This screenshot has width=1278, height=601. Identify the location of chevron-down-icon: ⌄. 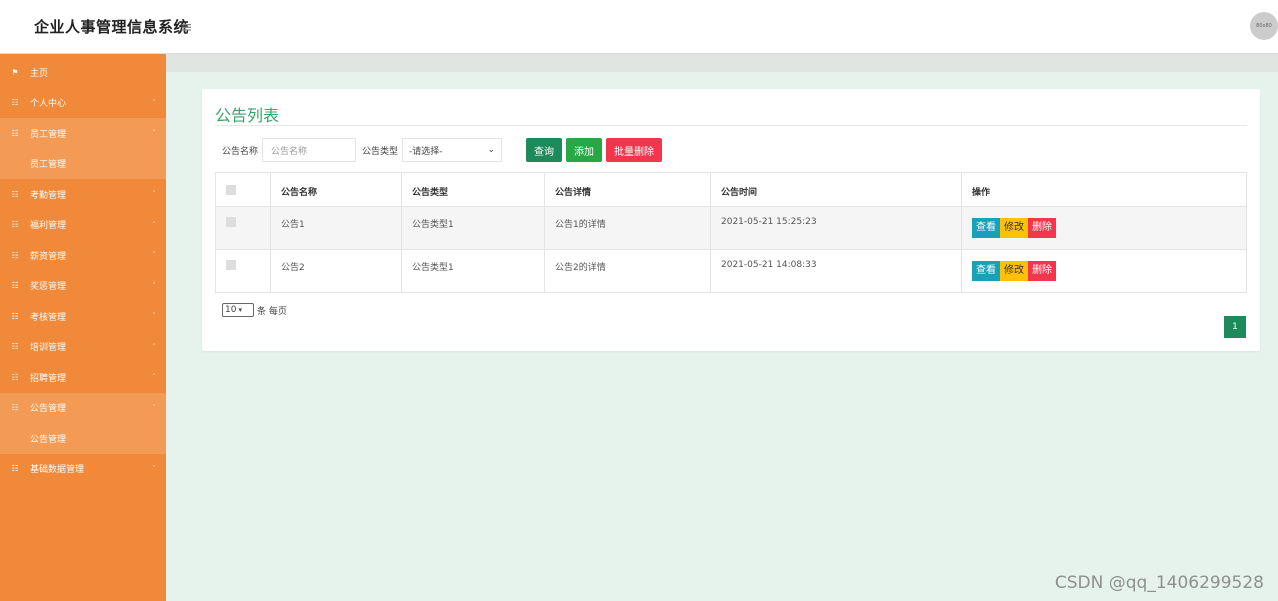
(491, 150).